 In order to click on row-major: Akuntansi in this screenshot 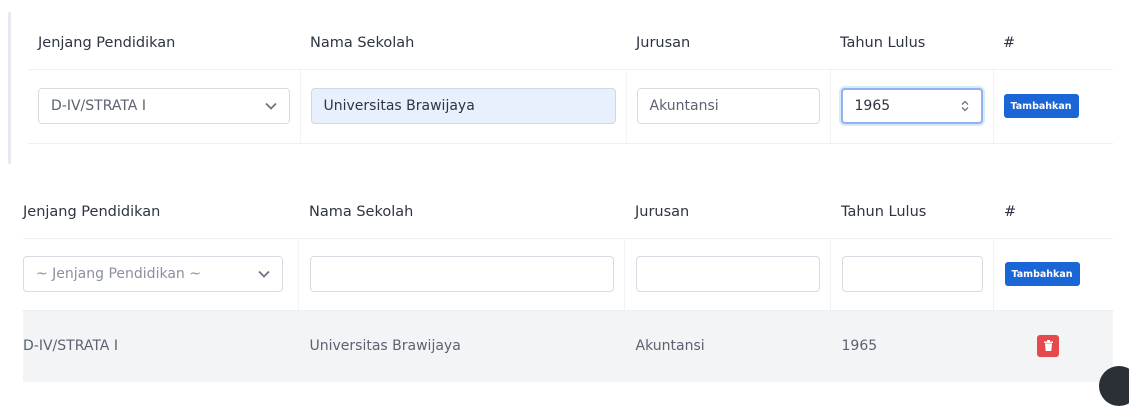, I will do `click(726, 346)`.